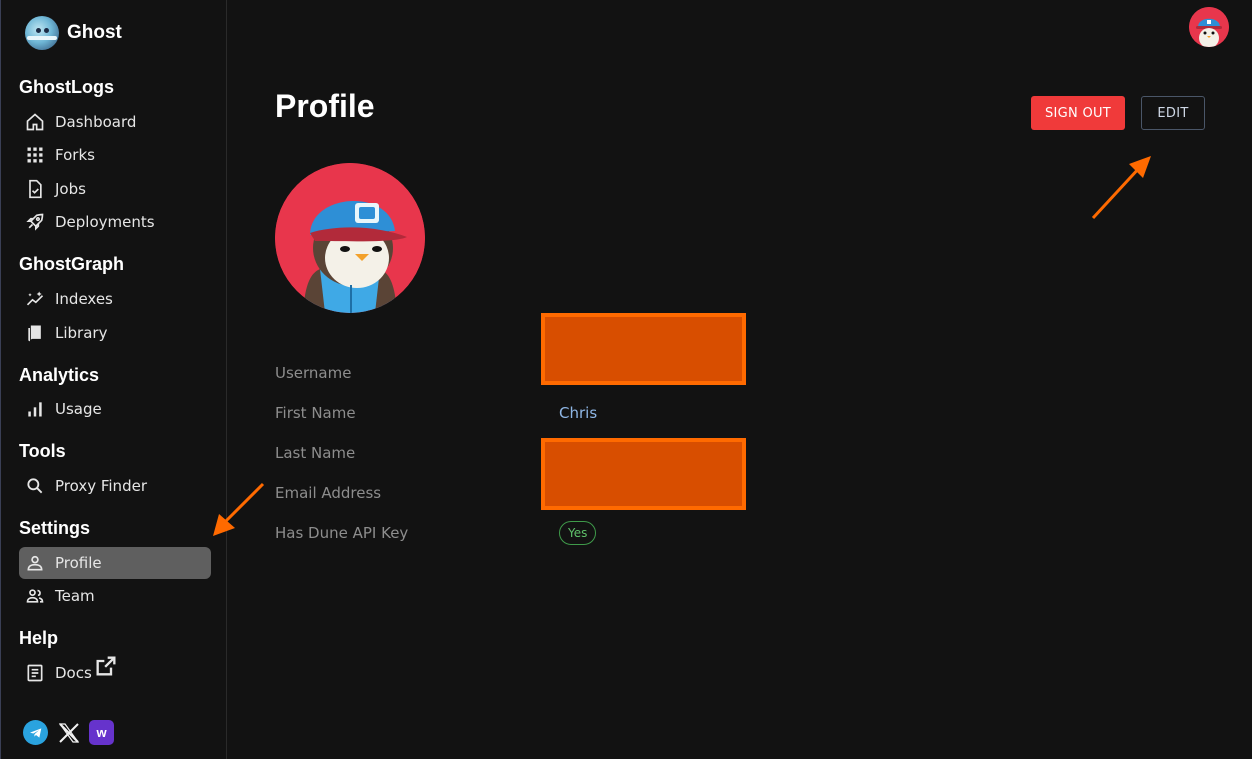  I want to click on document-icon, so click(35, 673).